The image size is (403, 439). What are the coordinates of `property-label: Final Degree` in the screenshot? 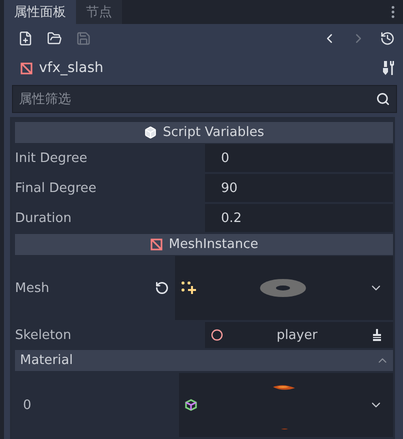 It's located at (56, 189).